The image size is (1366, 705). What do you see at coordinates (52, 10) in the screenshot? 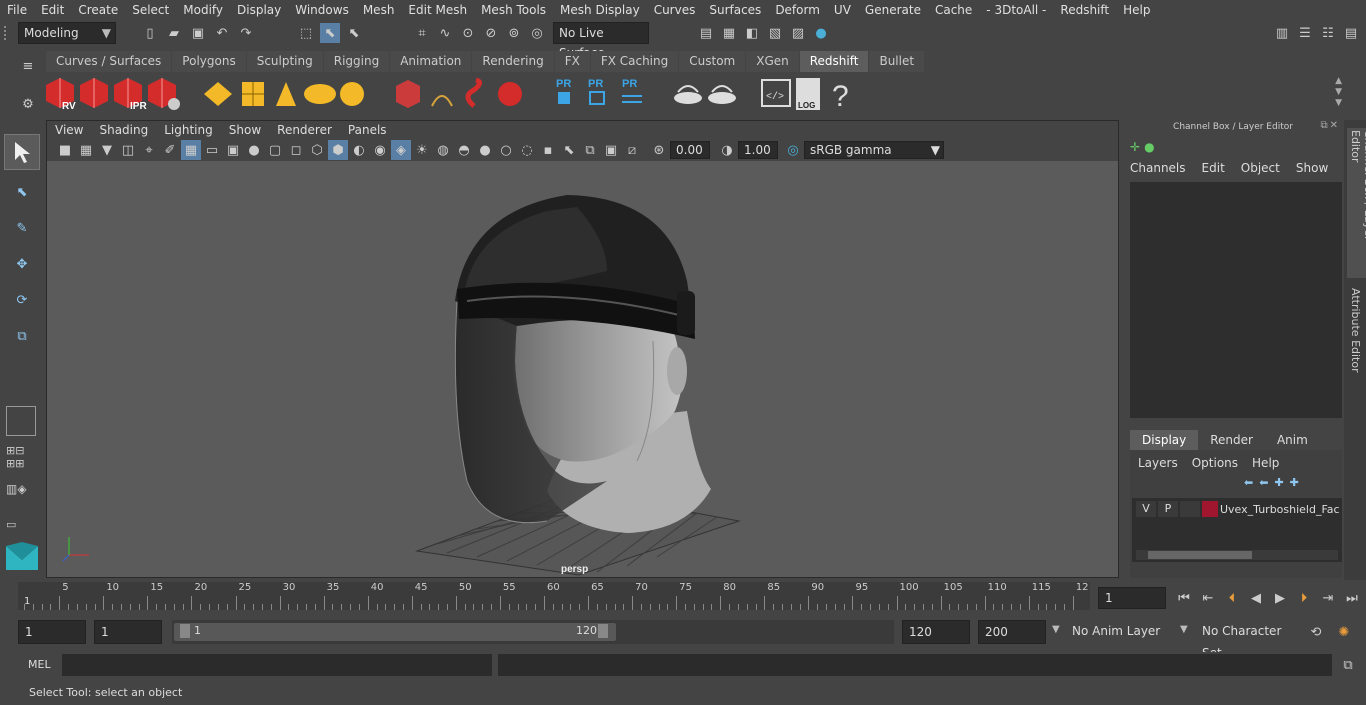
I see `menu-edit: Edit` at bounding box center [52, 10].